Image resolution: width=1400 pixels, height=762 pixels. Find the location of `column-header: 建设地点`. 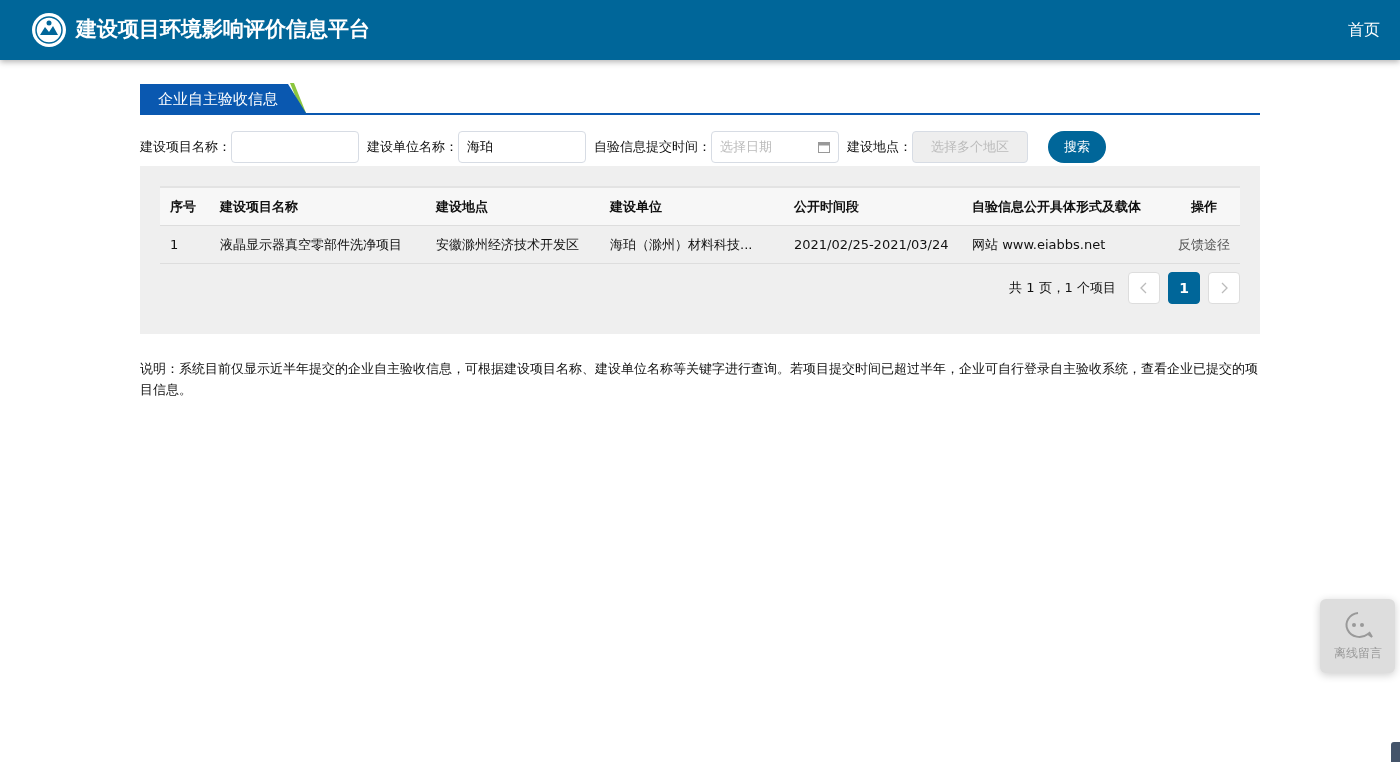

column-header: 建设地点 is located at coordinates (461, 206).